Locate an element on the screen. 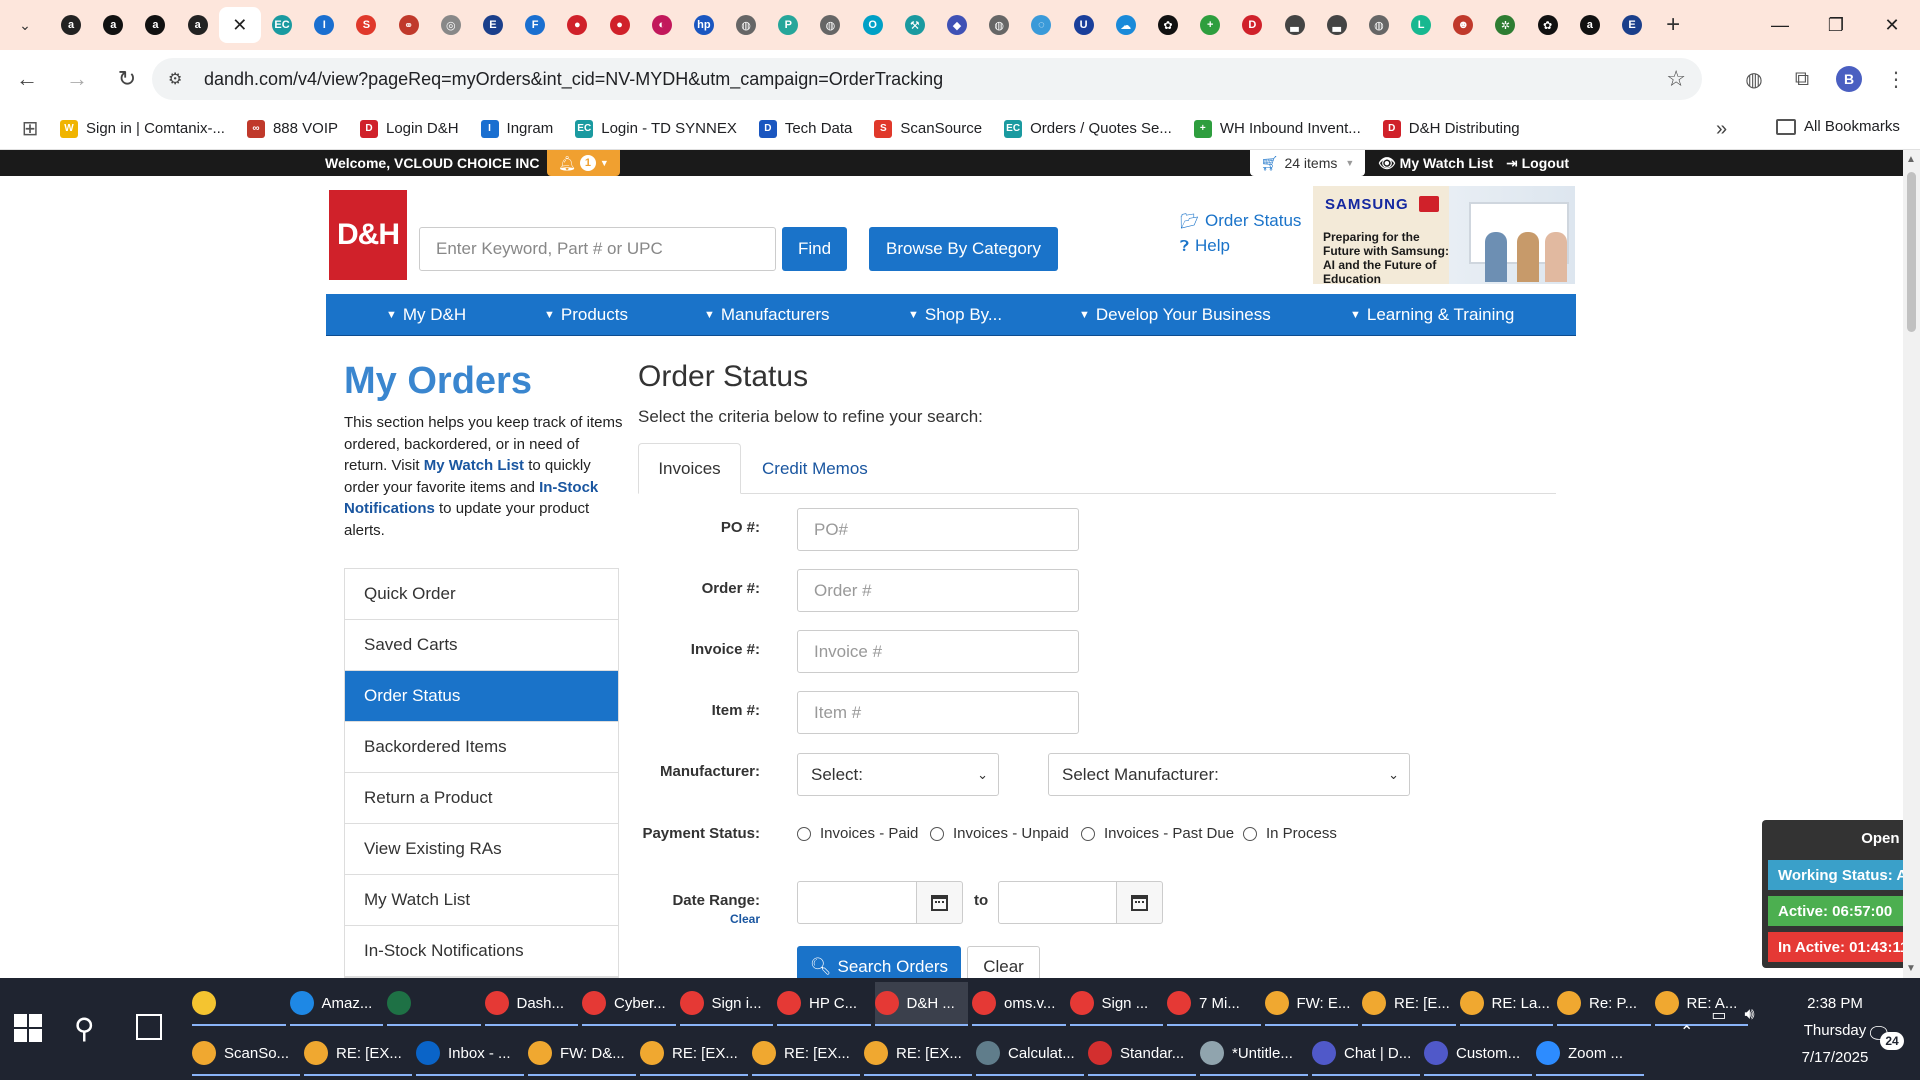 Image resolution: width=1920 pixels, height=1080 pixels. sidebar-item: In-Stock Notifications is located at coordinates (481, 951).